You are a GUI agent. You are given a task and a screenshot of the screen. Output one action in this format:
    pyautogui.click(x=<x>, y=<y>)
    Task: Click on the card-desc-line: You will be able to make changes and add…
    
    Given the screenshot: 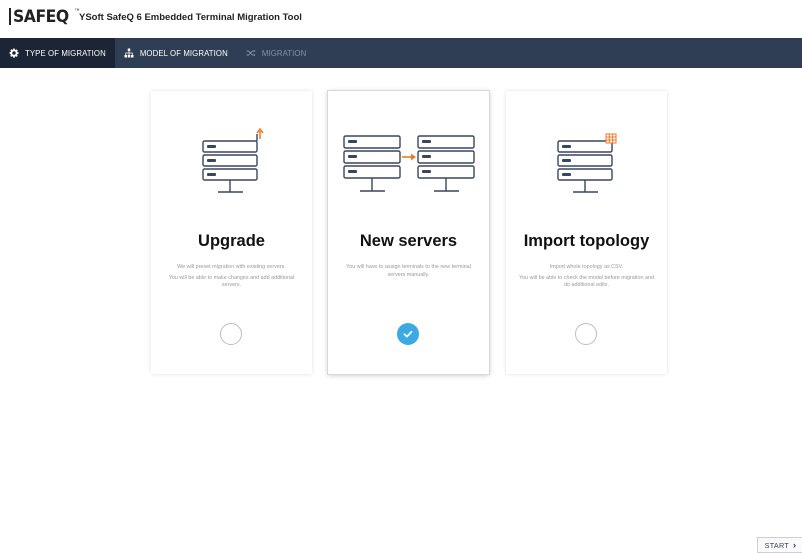 What is the action you would take?
    pyautogui.click(x=231, y=281)
    